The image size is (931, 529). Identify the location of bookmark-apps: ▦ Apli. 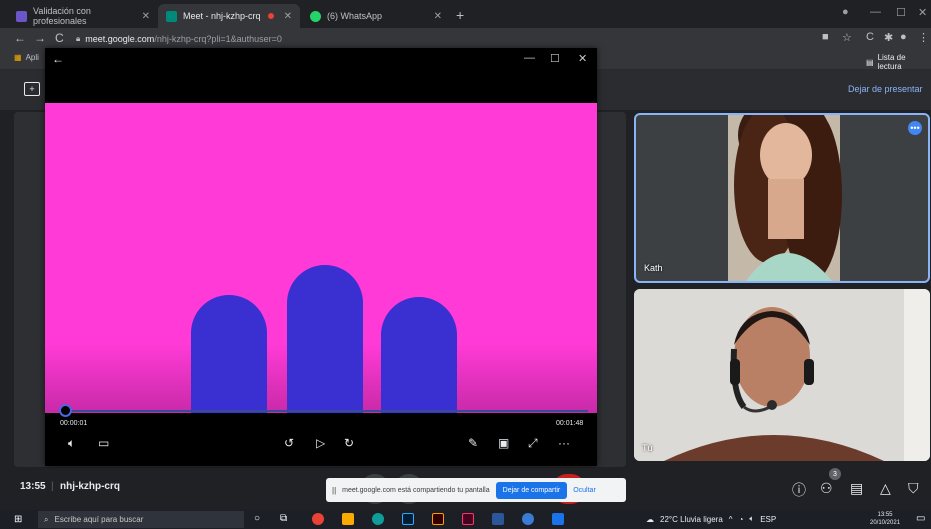
(26, 57).